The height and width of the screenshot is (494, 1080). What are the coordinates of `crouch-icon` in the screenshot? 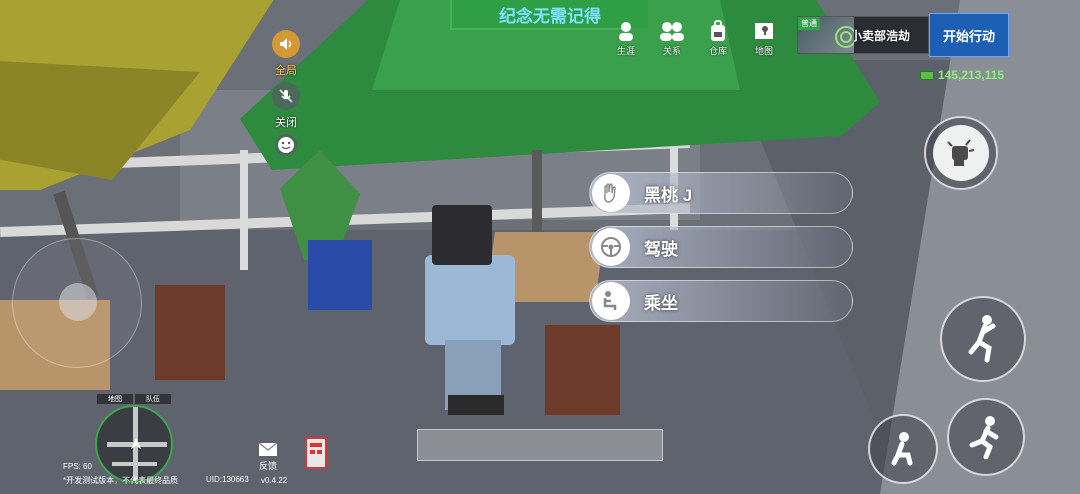 It's located at (902, 449).